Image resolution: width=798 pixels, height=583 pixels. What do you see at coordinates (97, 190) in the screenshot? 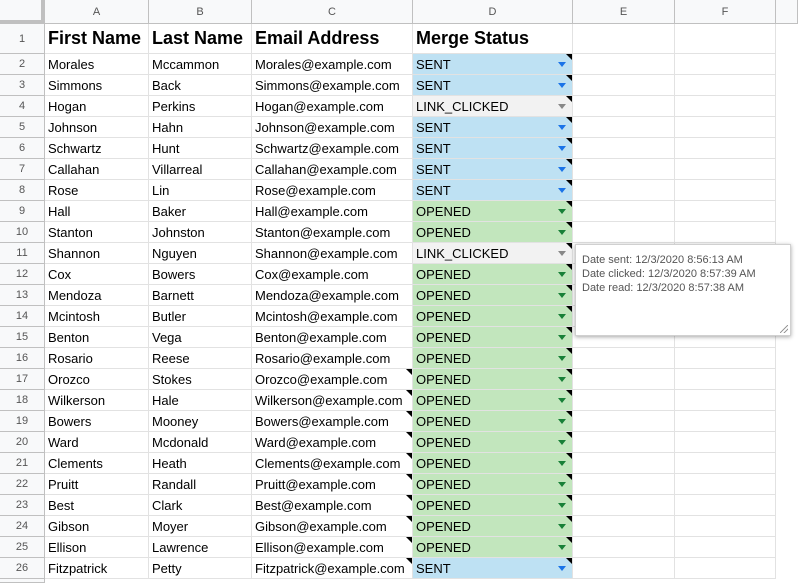
I see `first-name-cell: Rose` at bounding box center [97, 190].